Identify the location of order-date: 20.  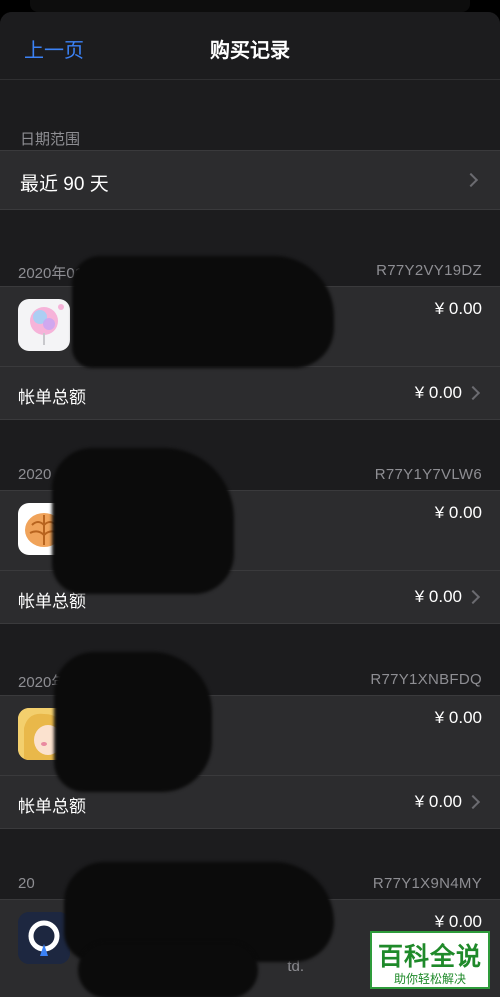
(26, 883).